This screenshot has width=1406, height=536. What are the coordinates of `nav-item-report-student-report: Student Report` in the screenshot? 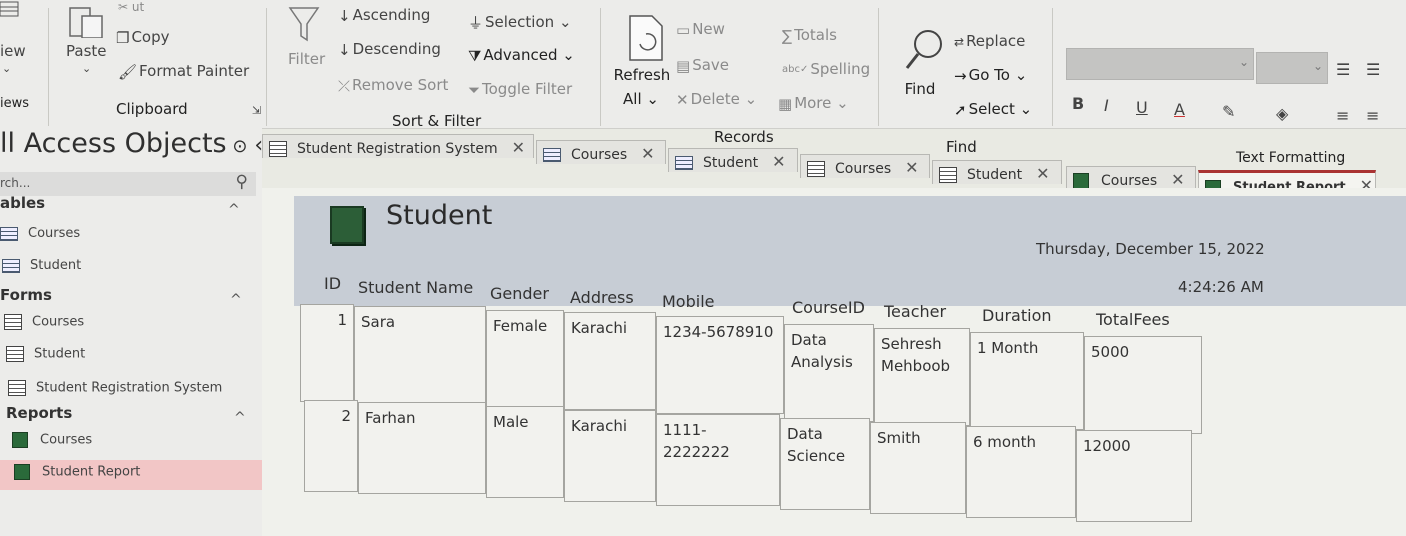 It's located at (132, 475).